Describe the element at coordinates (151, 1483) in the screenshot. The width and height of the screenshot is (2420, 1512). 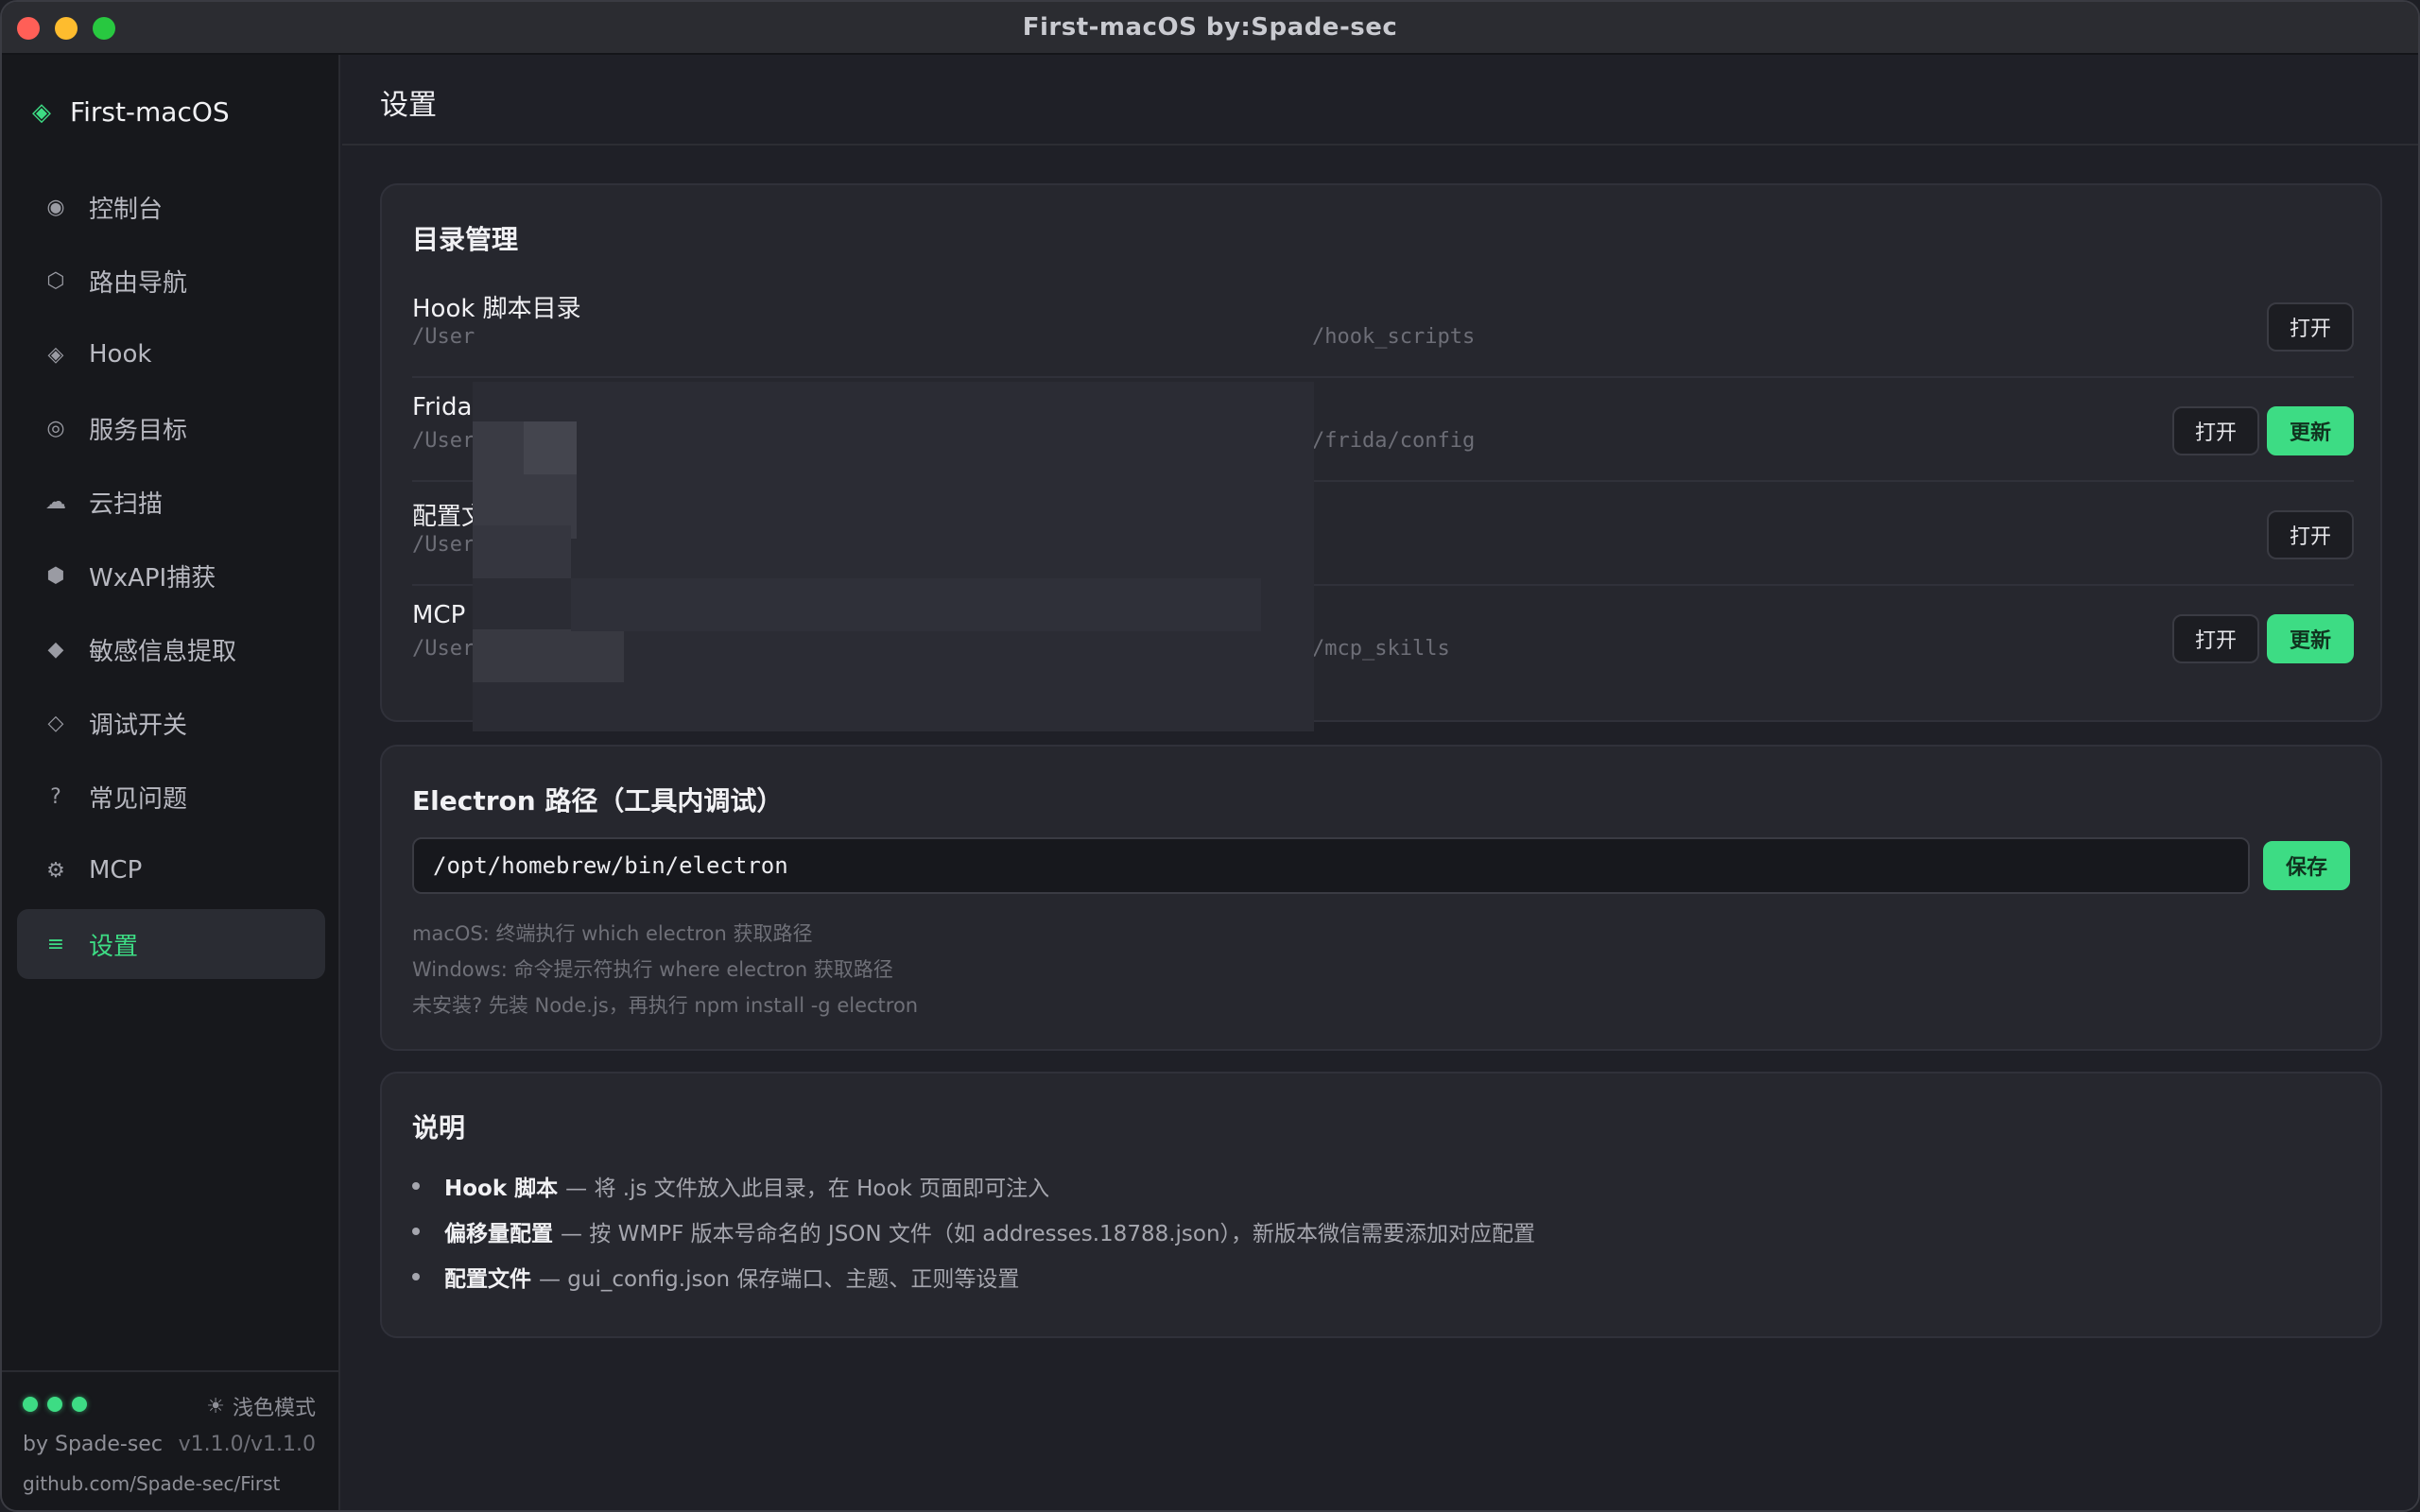
I see `github-link: github.com/Spade-sec/First` at that location.